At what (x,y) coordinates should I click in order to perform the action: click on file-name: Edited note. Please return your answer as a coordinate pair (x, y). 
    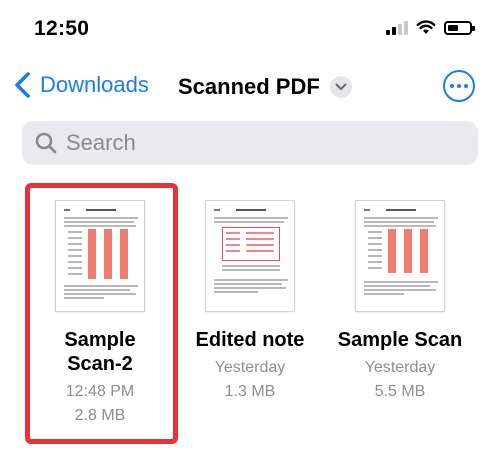
    Looking at the image, I should click on (250, 340).